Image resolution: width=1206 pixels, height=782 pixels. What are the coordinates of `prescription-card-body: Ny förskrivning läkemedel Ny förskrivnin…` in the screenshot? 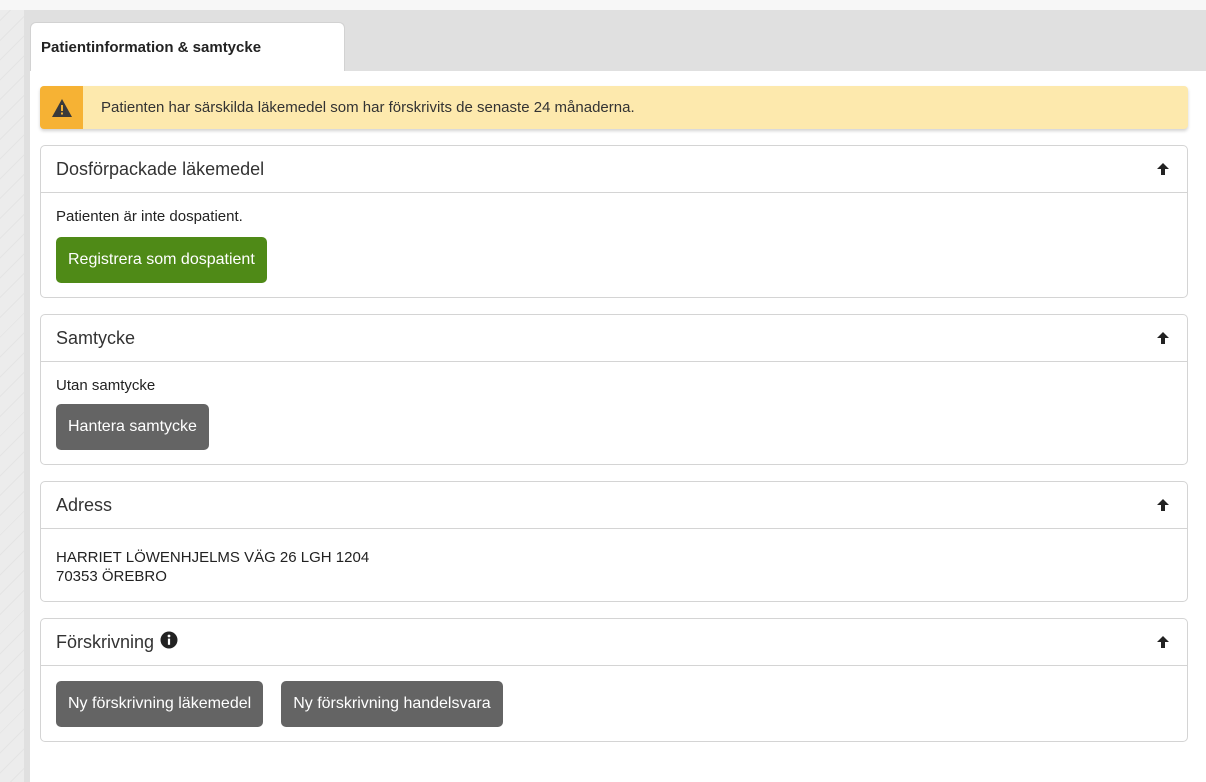 It's located at (614, 703).